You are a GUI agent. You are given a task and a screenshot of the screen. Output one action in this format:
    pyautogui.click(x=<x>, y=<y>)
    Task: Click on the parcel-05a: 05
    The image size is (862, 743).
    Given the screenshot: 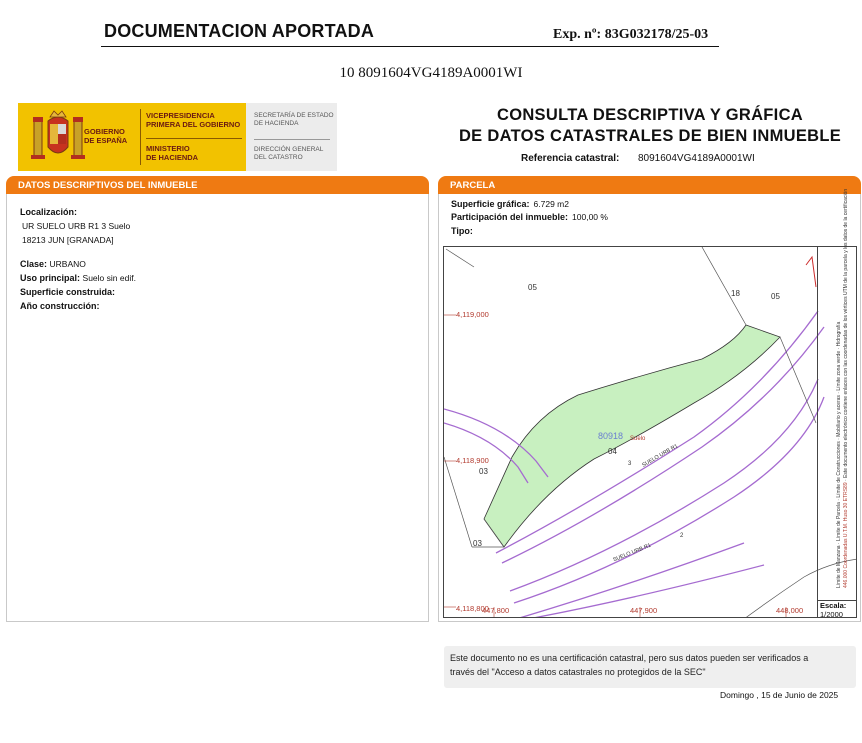 What is the action you would take?
    pyautogui.click(x=532, y=287)
    